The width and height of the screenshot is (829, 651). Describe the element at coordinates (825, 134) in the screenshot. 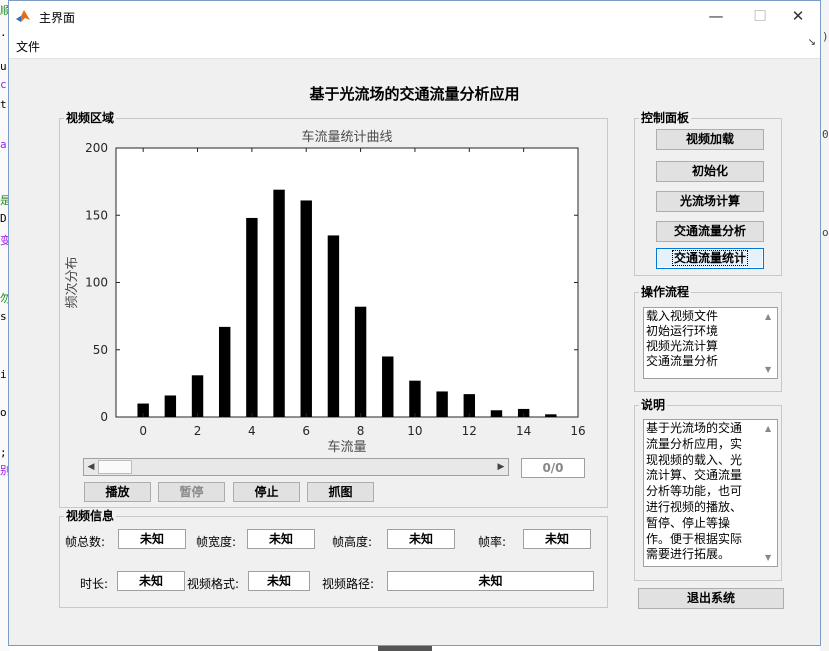

I see `bg-char: 0` at that location.